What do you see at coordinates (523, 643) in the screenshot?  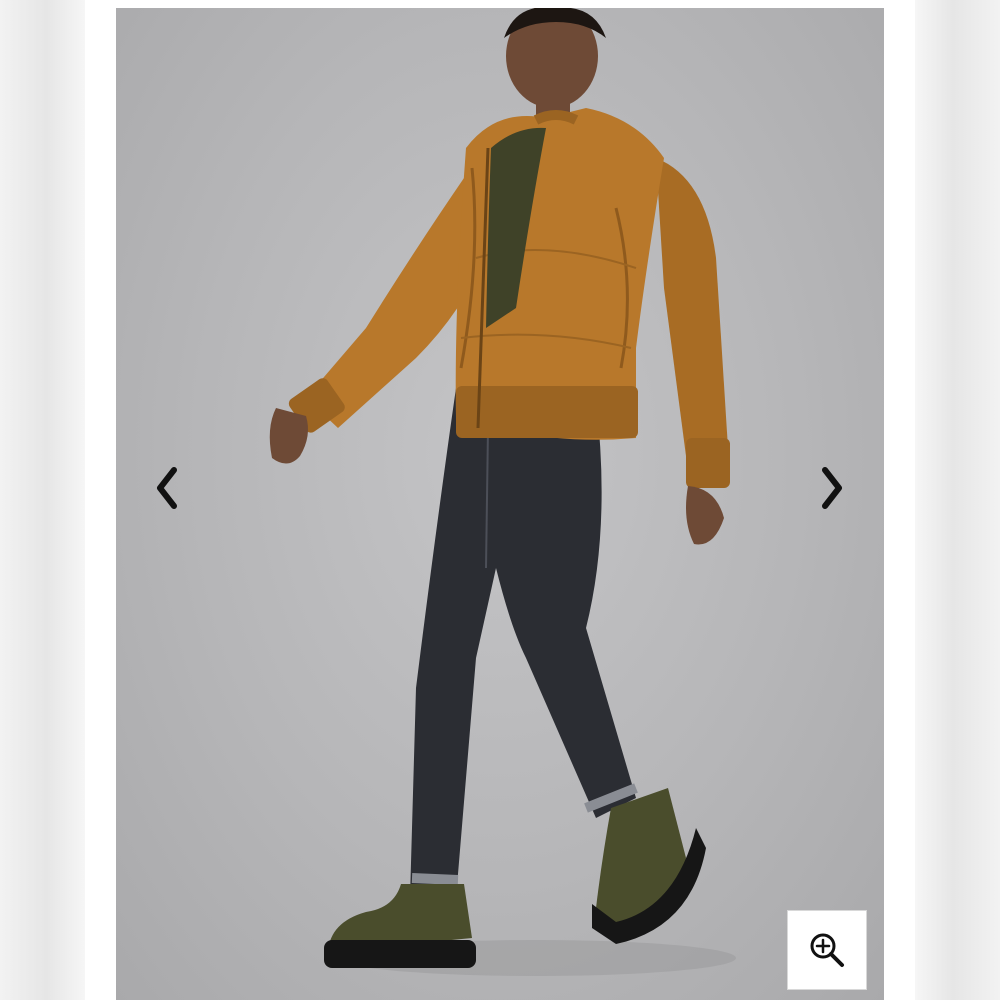 I see `jeans` at bounding box center [523, 643].